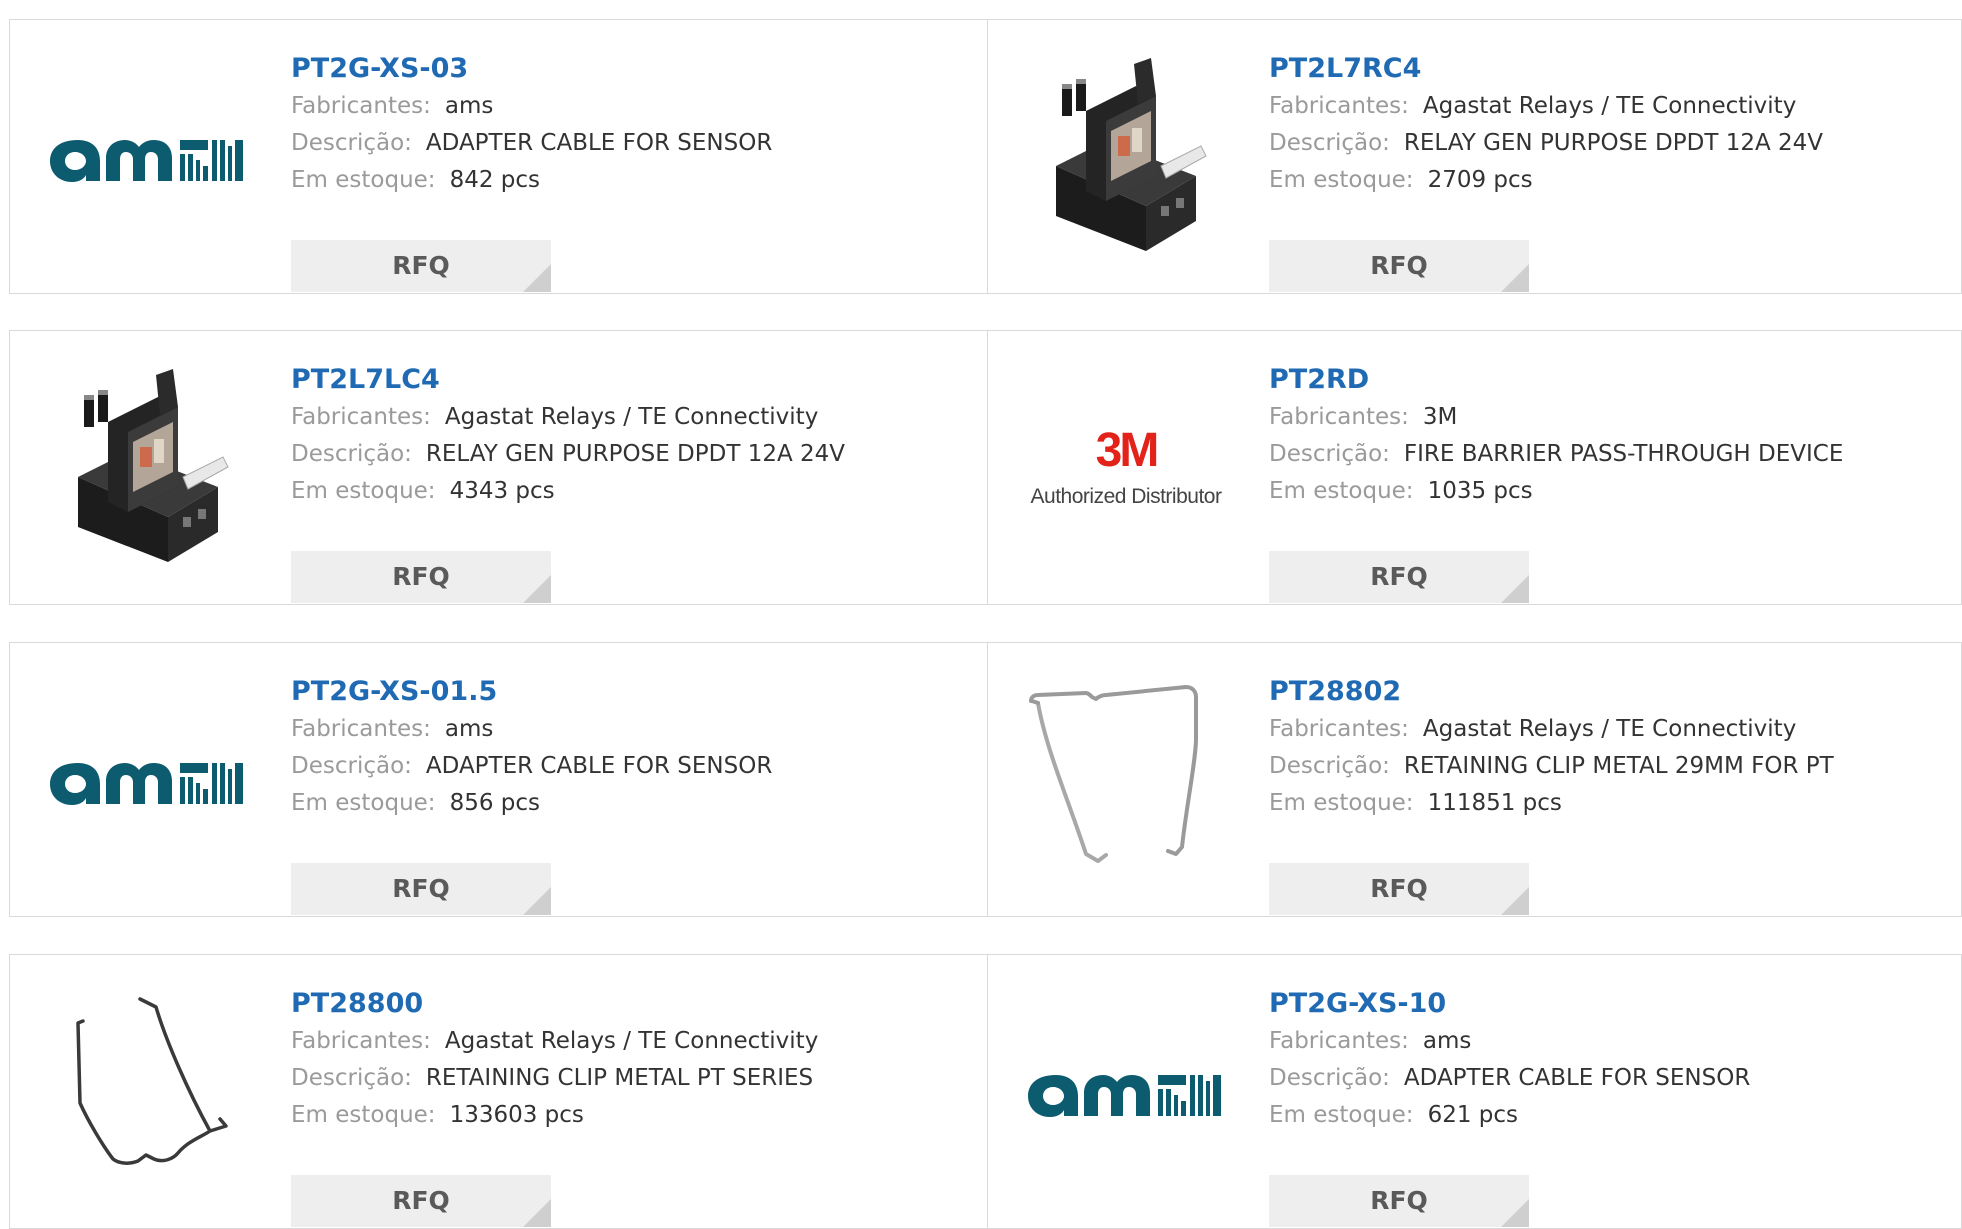  What do you see at coordinates (1613, 143) in the screenshot?
I see `description-value: RELAY GEN PURPOSE DPDT 12A 24V` at bounding box center [1613, 143].